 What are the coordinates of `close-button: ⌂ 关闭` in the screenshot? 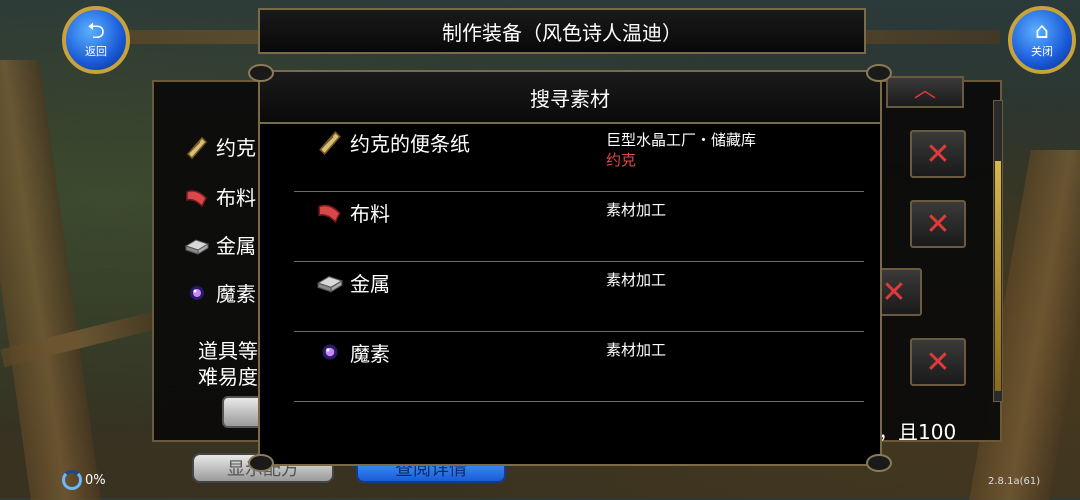 It's located at (1042, 40).